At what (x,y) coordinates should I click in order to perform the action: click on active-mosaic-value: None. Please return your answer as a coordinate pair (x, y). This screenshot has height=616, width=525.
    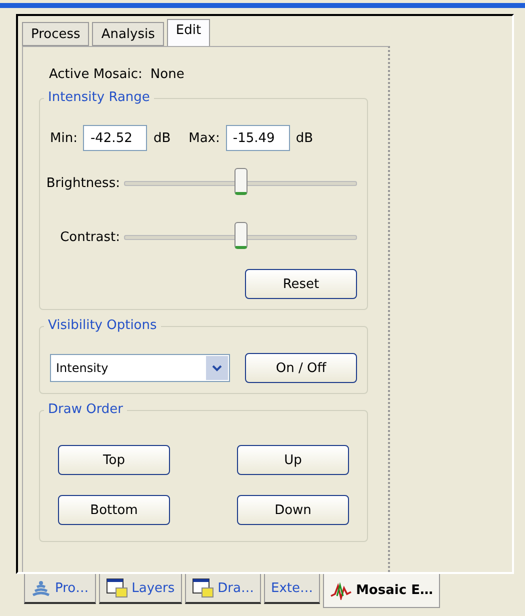
    Looking at the image, I should click on (167, 74).